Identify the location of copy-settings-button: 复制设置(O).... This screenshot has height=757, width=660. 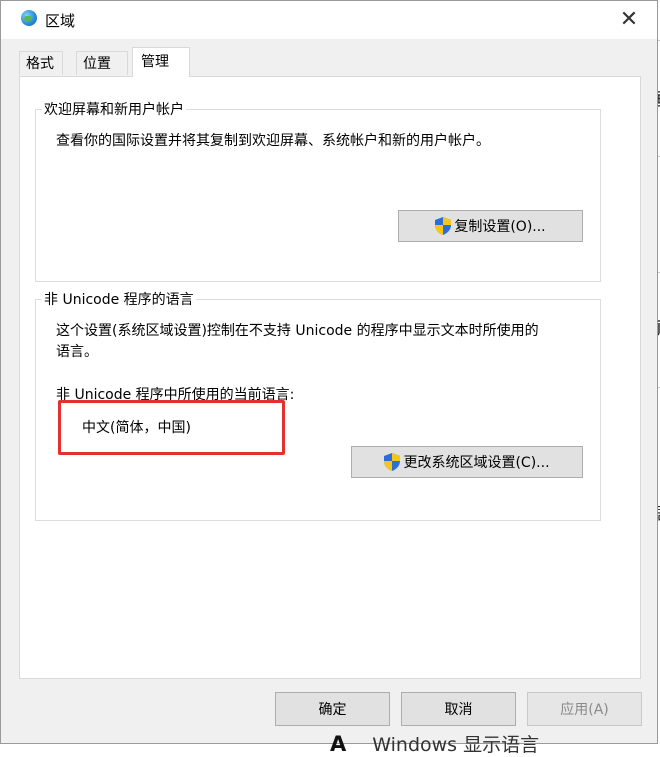
(490, 226).